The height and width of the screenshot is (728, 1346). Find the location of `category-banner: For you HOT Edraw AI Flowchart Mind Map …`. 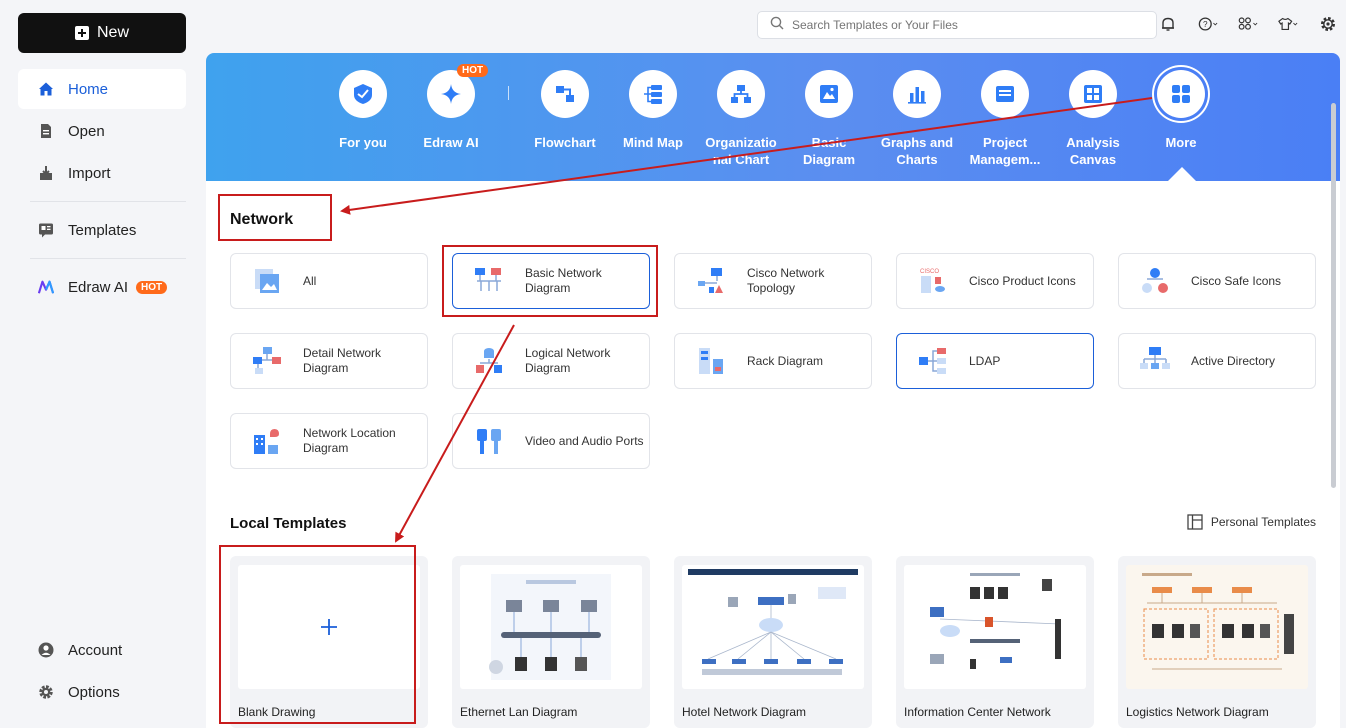

category-banner: For you HOT Edraw AI Flowchart Mind Map … is located at coordinates (773, 117).